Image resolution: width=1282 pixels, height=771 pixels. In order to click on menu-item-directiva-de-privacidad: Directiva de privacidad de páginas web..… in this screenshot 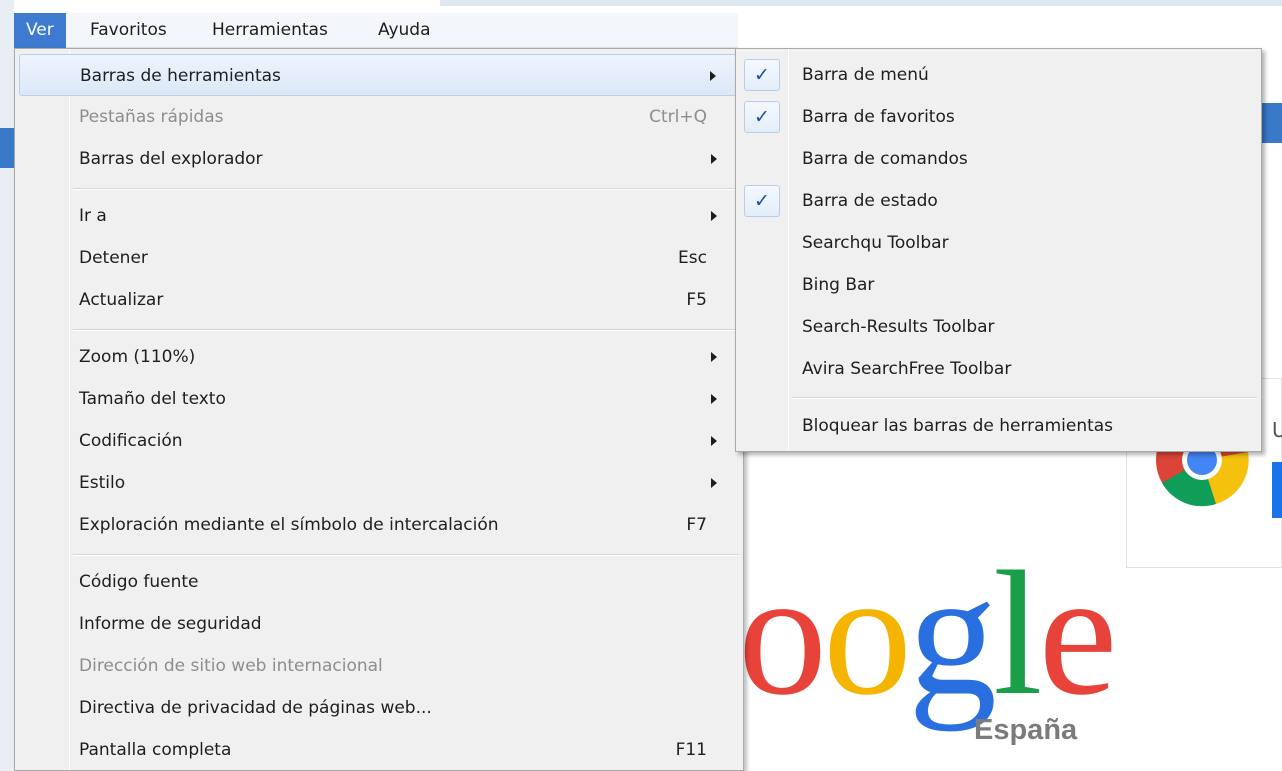, I will do `click(379, 708)`.